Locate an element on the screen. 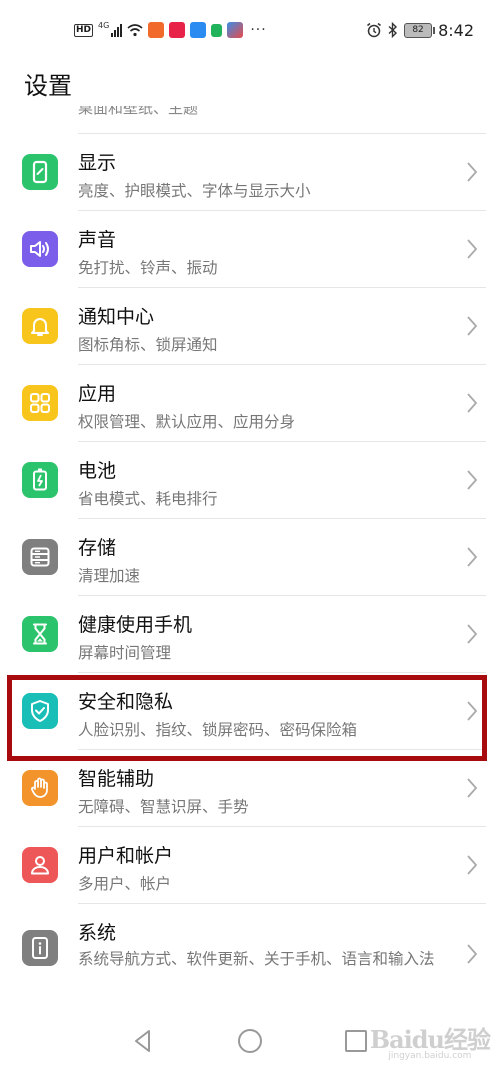 The image size is (500, 1069). battery-status-icon: 82 is located at coordinates (420, 30).